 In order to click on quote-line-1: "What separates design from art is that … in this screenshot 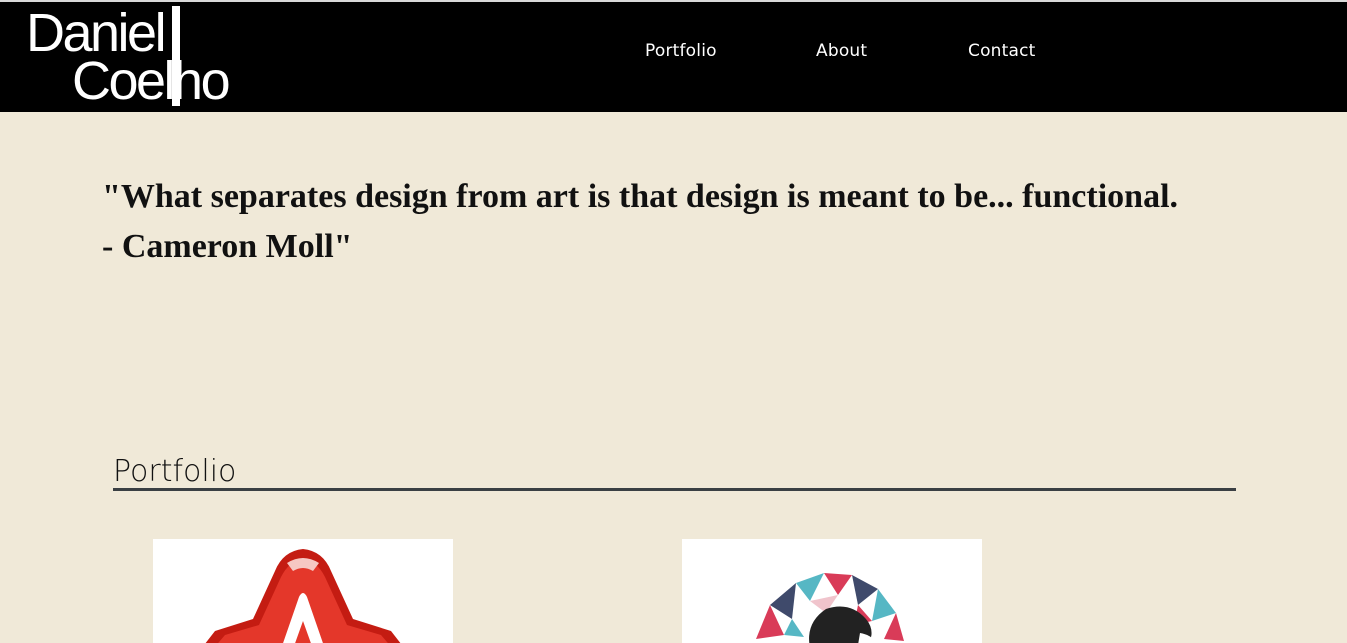, I will do `click(640, 196)`.